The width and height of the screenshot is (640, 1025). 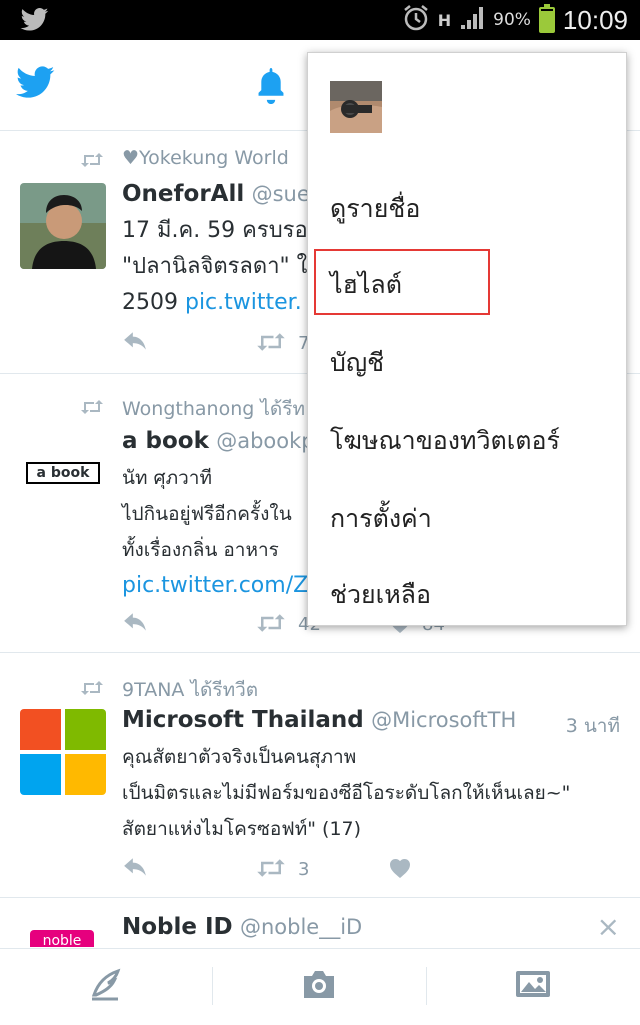 I want to click on battery-percent: 90%, so click(x=512, y=20).